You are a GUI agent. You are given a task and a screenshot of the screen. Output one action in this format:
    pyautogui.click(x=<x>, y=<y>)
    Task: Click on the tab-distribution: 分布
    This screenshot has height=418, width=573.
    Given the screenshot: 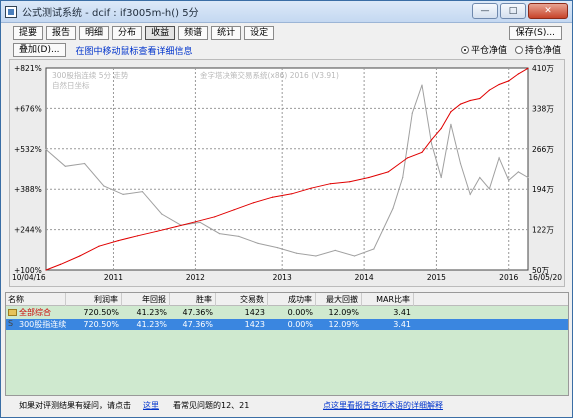 What is the action you would take?
    pyautogui.click(x=127, y=33)
    